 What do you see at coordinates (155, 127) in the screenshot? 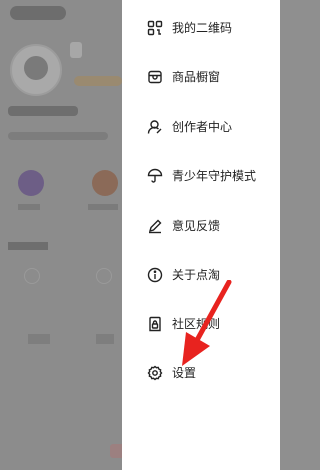
I see `creator-icon` at bounding box center [155, 127].